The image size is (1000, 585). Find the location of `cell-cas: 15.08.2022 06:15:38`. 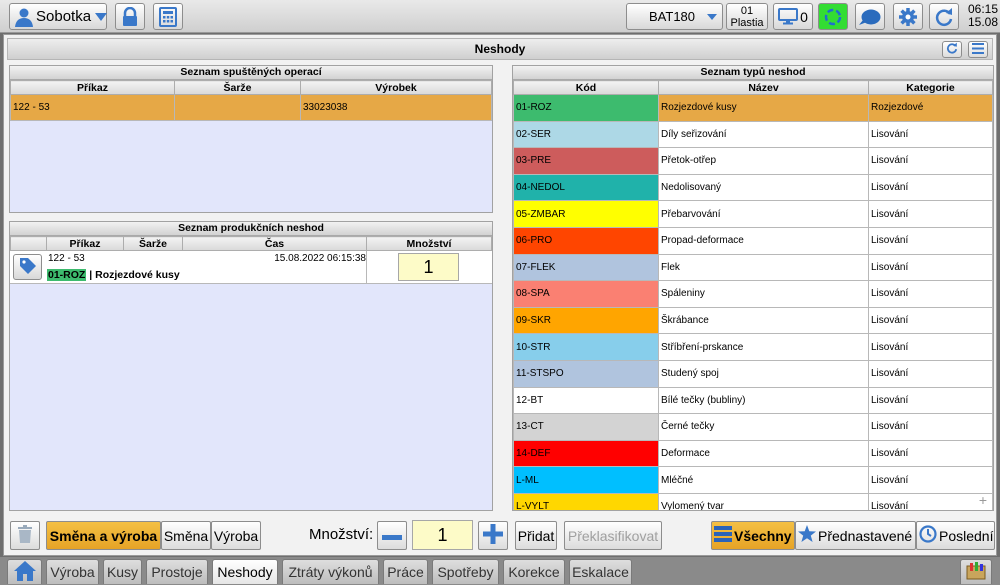

cell-cas: 15.08.2022 06:15:38 is located at coordinates (320, 258).